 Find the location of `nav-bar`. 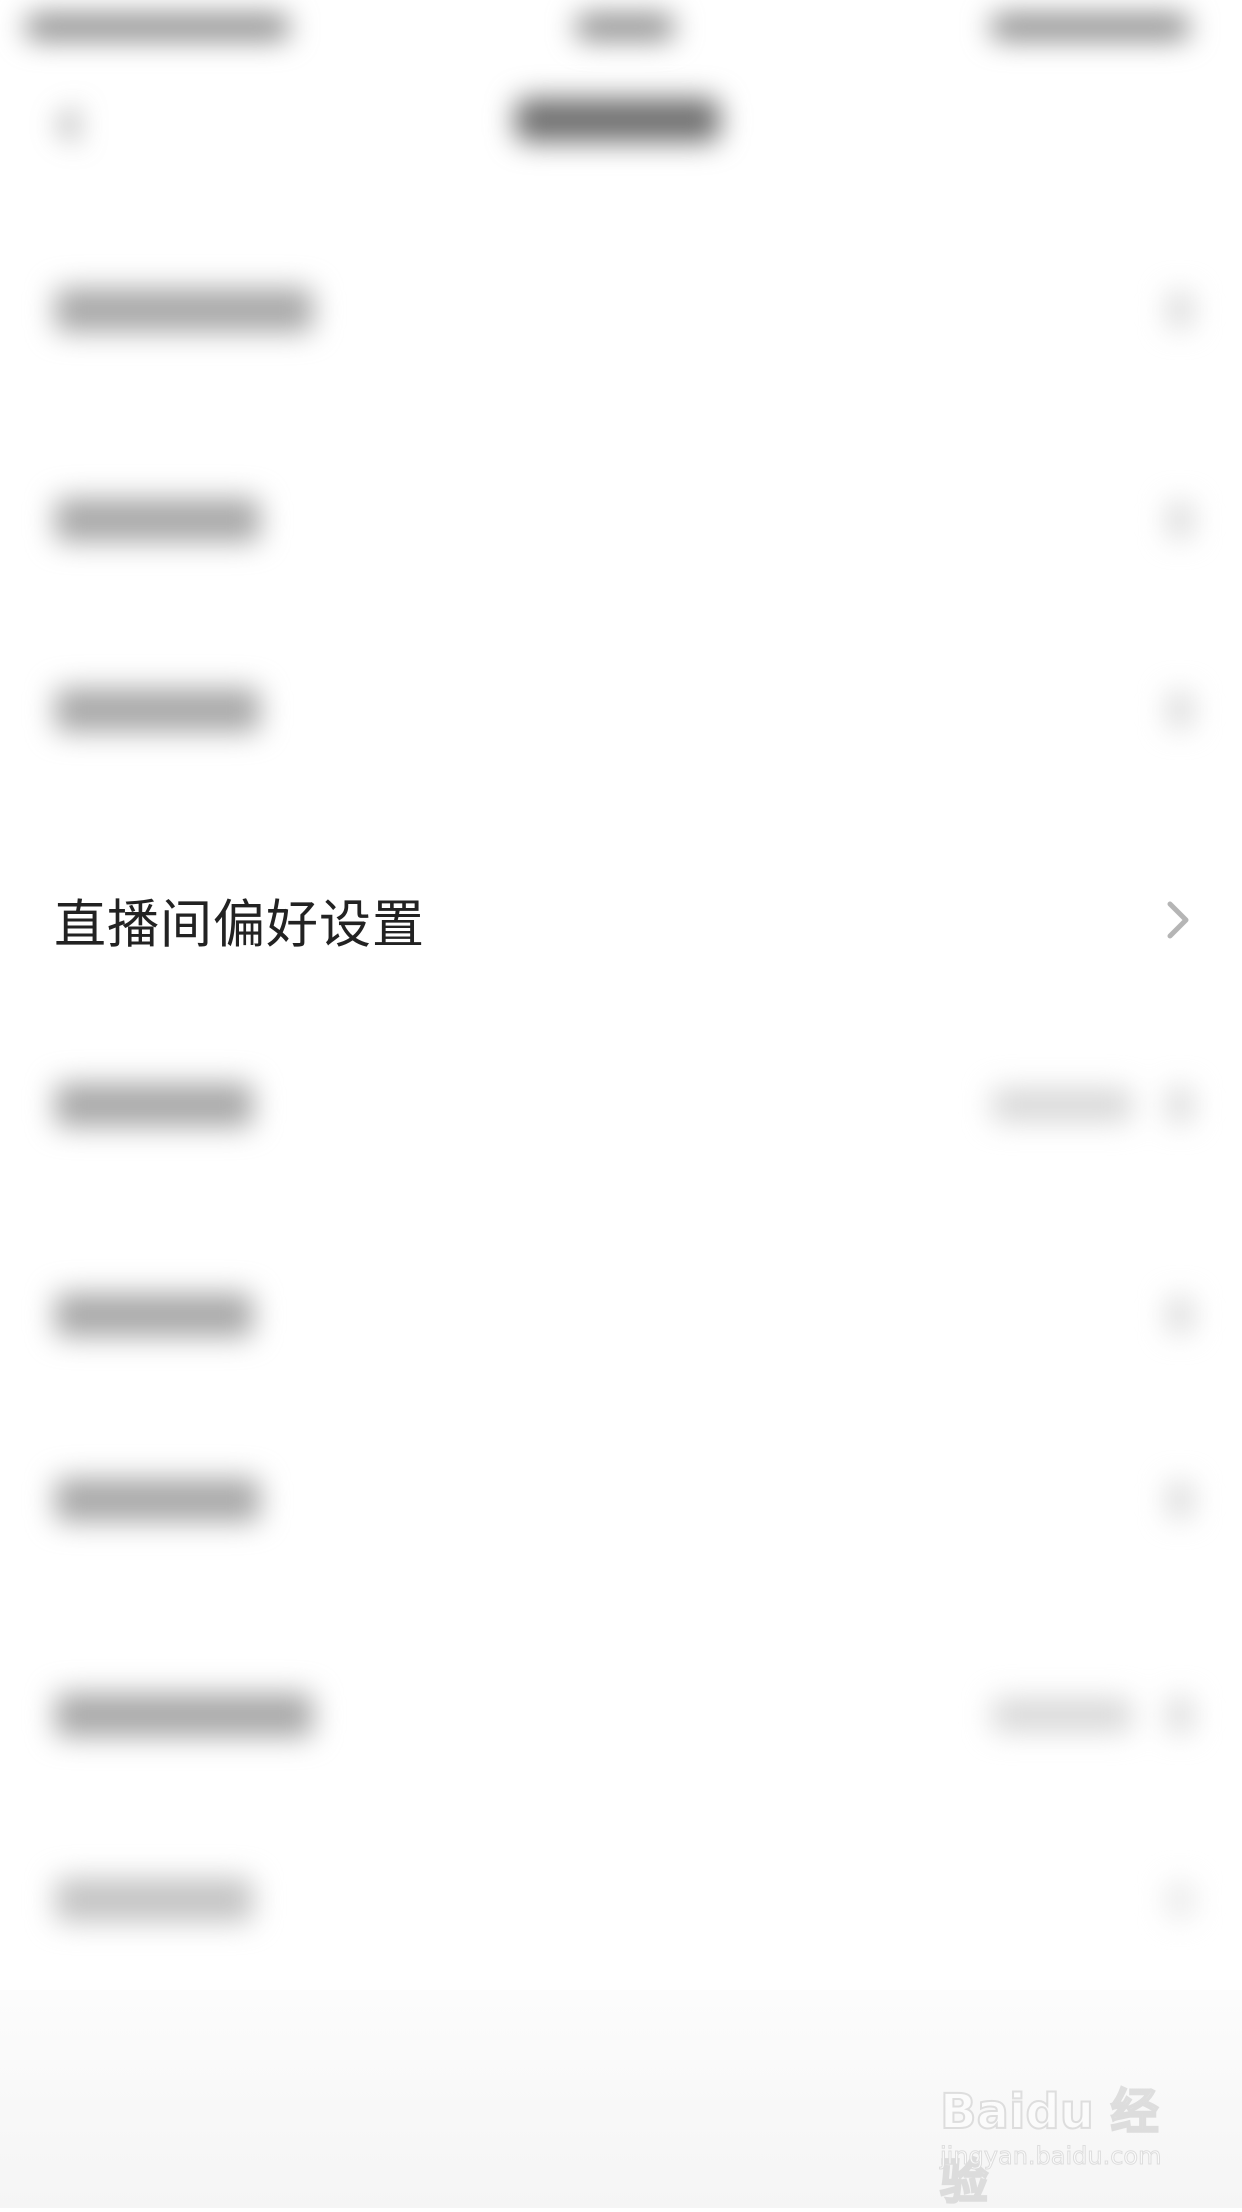

nav-bar is located at coordinates (621, 135).